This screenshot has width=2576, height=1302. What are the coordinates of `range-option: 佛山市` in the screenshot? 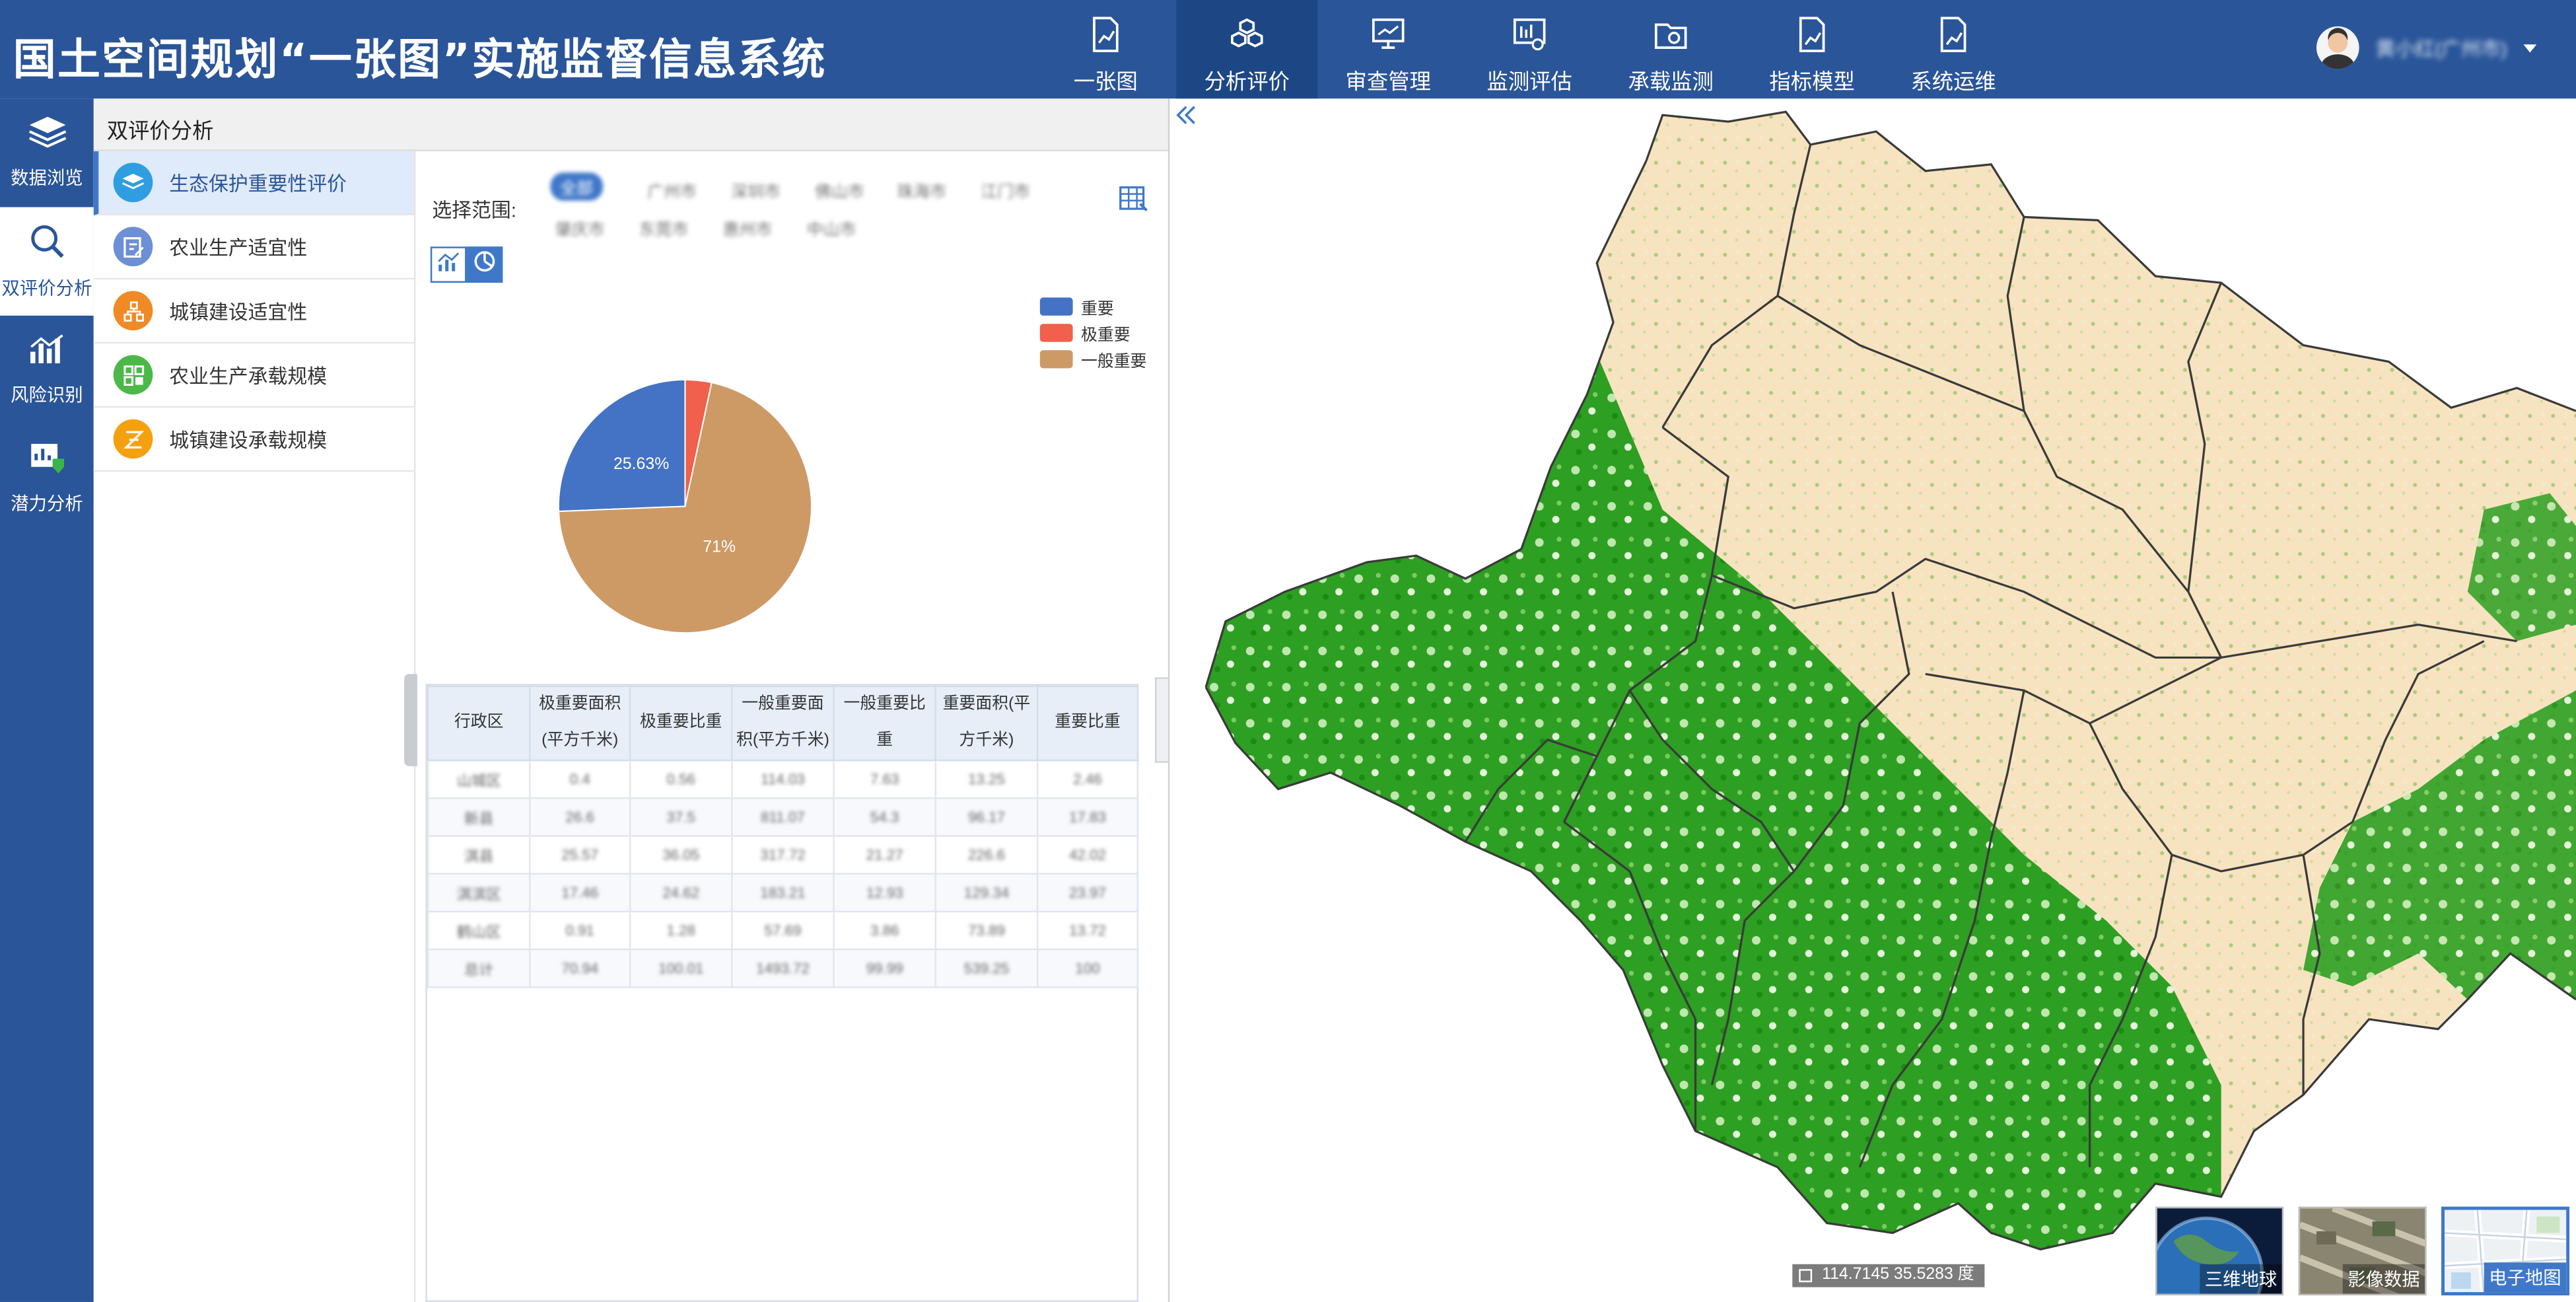 It's located at (840, 190).